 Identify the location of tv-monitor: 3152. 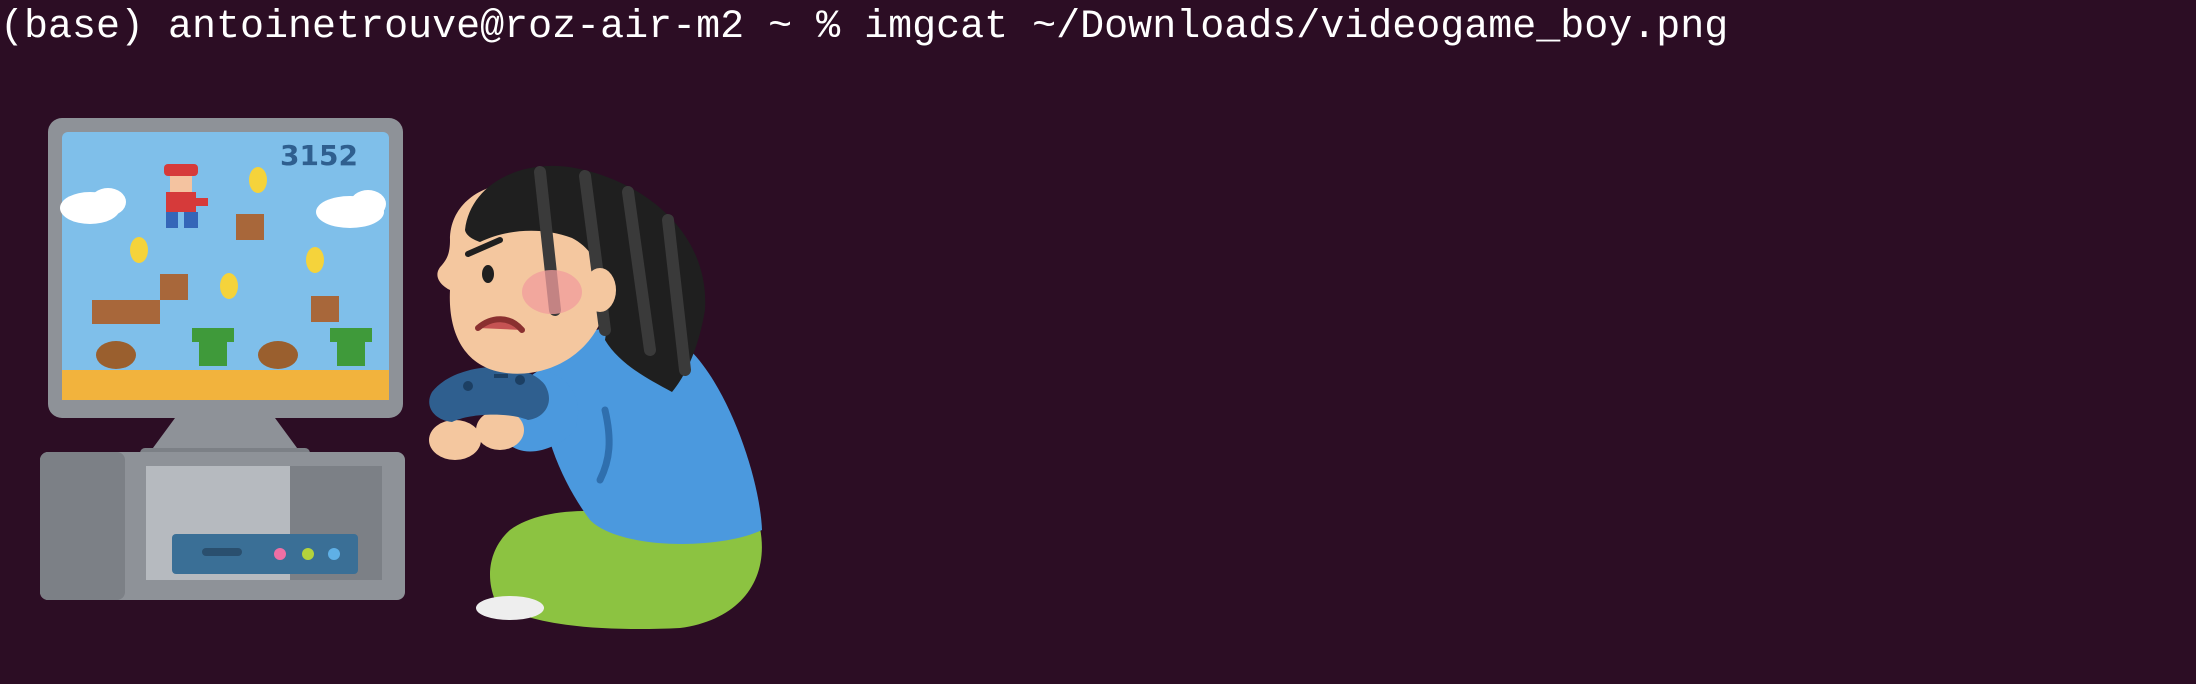
(225, 289).